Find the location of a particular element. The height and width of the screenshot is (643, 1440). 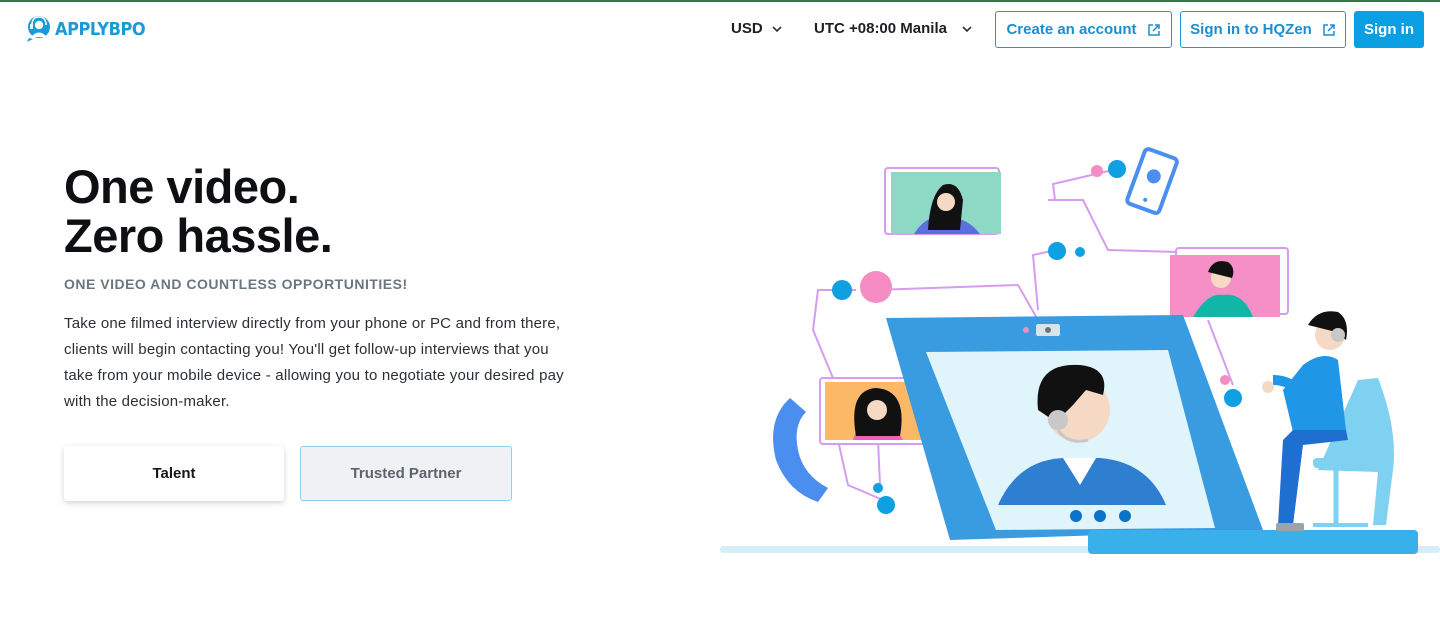

sign-in-hqzen-button: Sign in to HQZen is located at coordinates (1263, 29).